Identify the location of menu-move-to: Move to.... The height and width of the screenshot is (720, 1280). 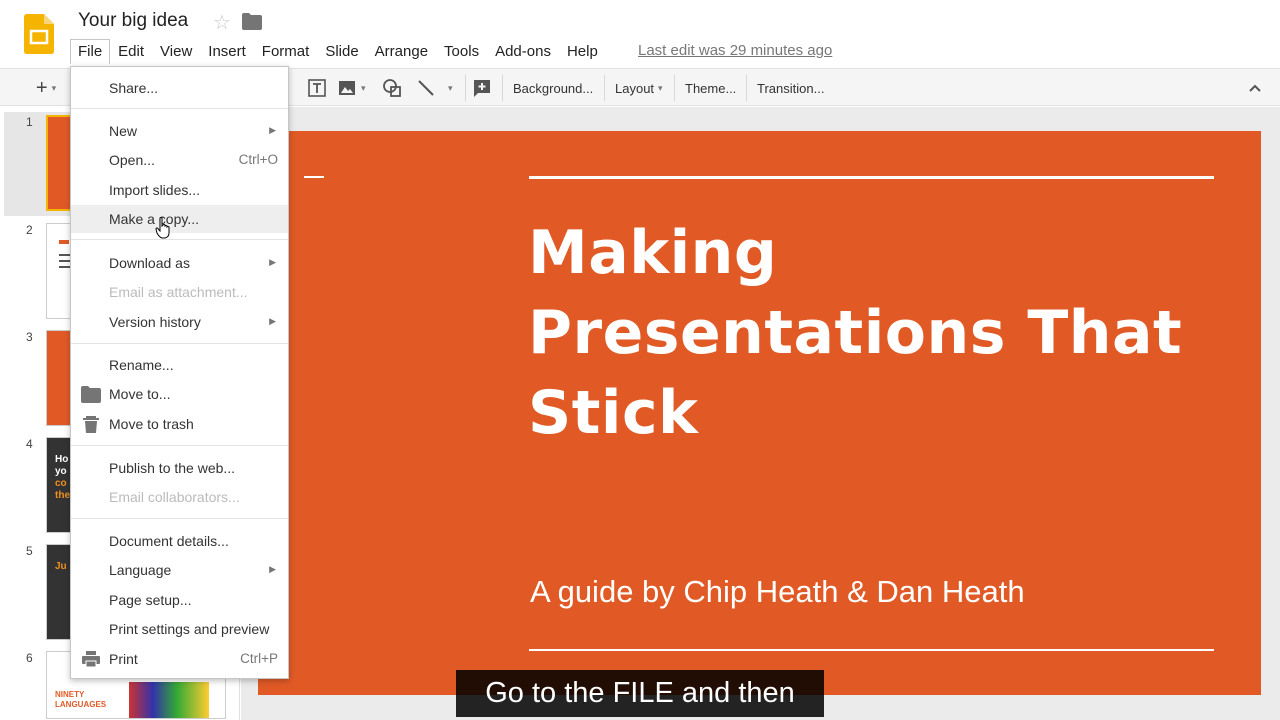
(179, 394).